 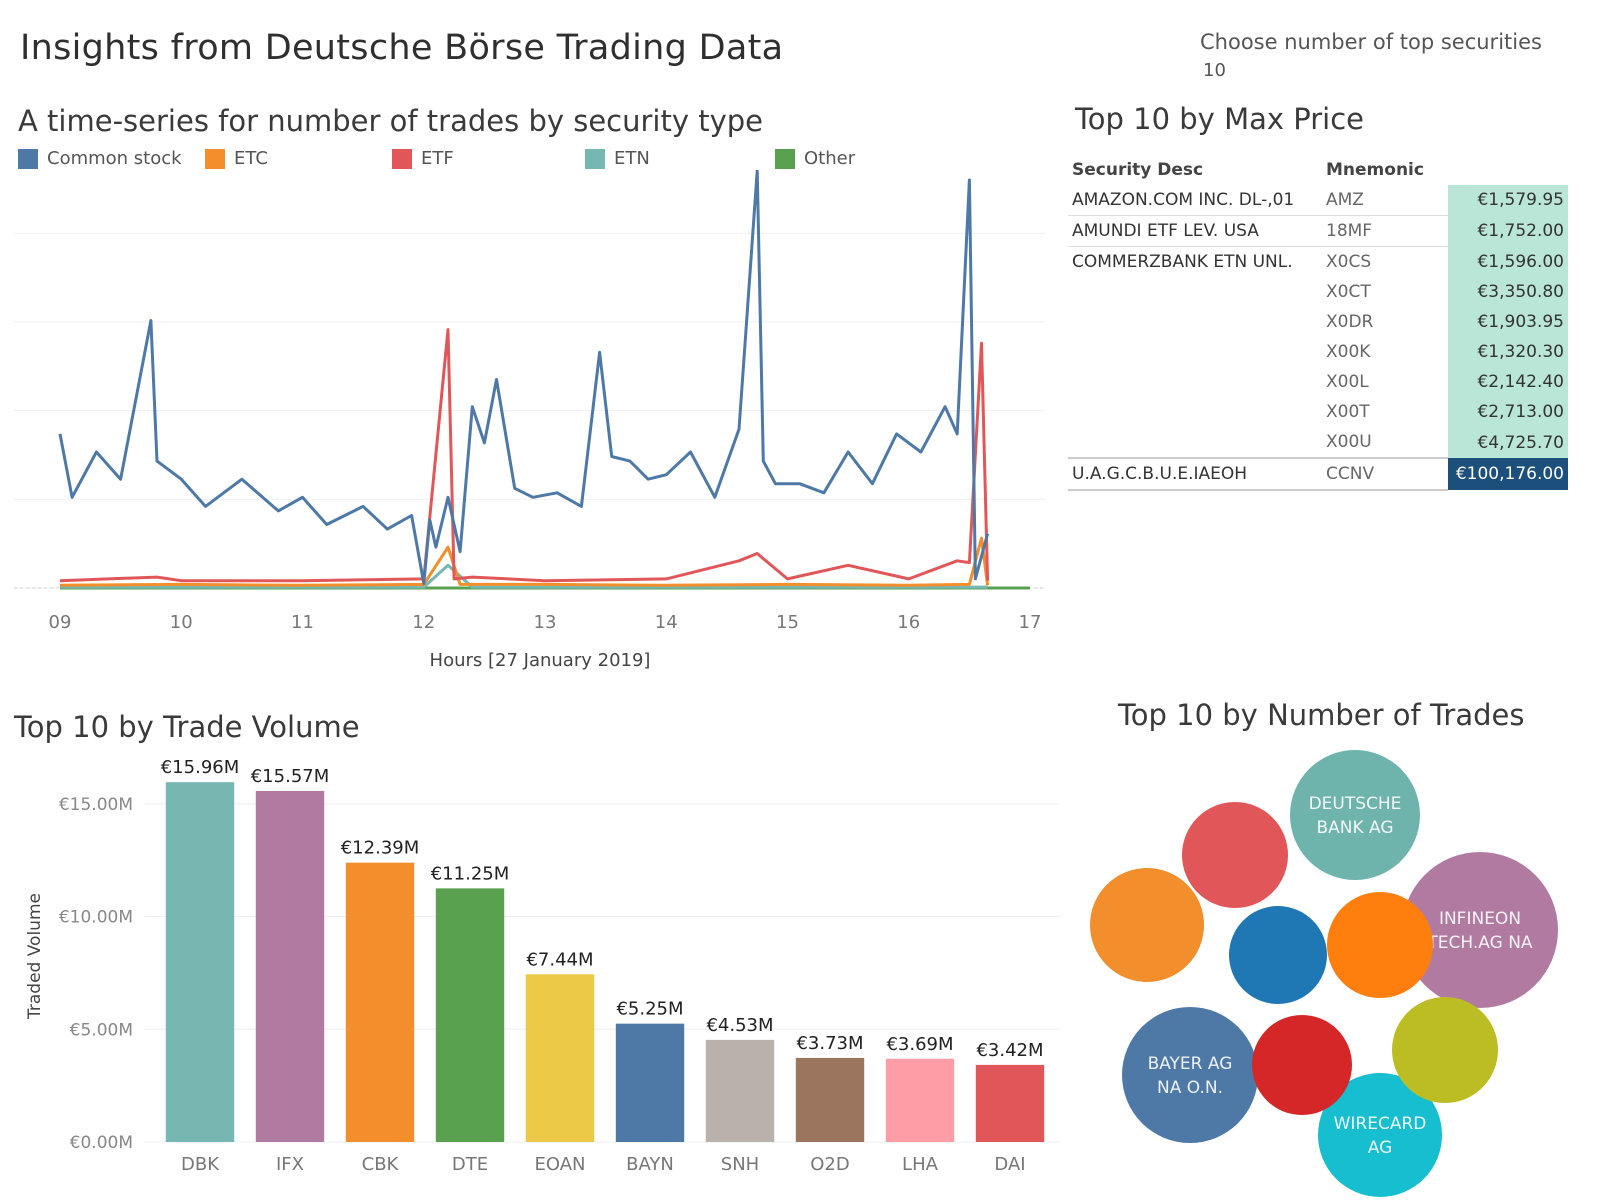 What do you see at coordinates (559, 1164) in the screenshot?
I see `x-tick-label: EOAN` at bounding box center [559, 1164].